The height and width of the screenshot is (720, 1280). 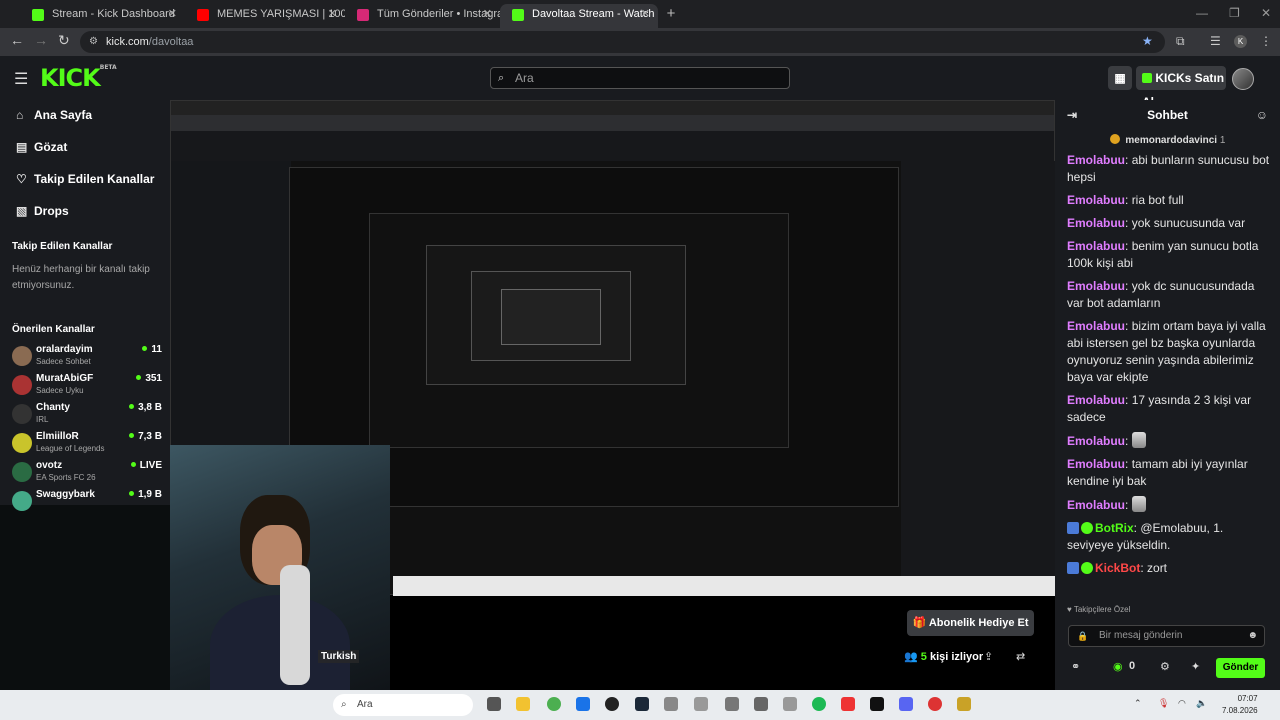 I want to click on tray-chevron-icon: ⌃, so click(x=1138, y=703).